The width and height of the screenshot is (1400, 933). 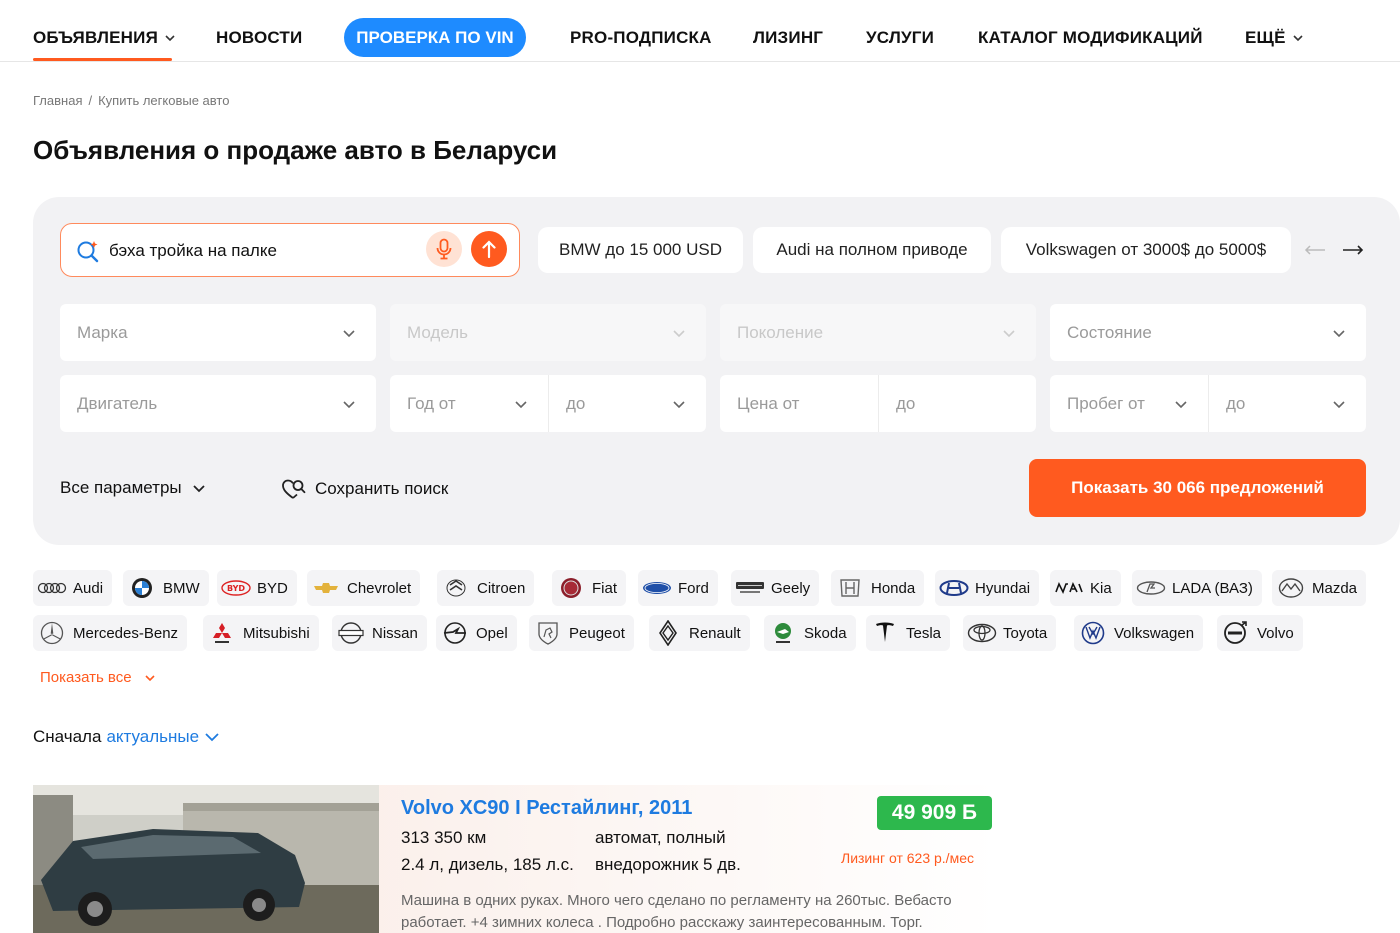 What do you see at coordinates (1260, 633) in the screenshot?
I see `brand-chip-volvo: Volvo` at bounding box center [1260, 633].